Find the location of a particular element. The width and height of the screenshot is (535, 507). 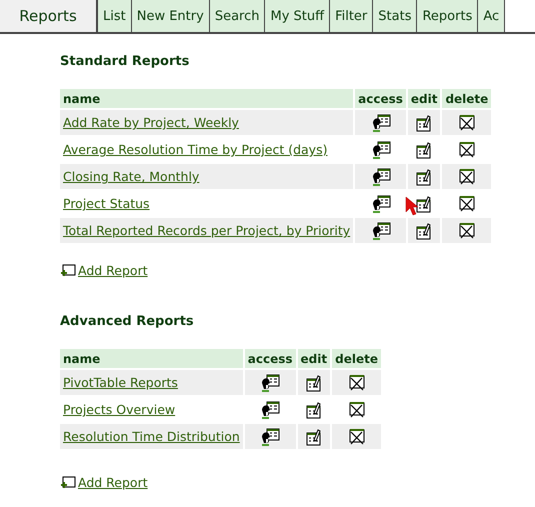

report-link: Project Status is located at coordinates (106, 203).